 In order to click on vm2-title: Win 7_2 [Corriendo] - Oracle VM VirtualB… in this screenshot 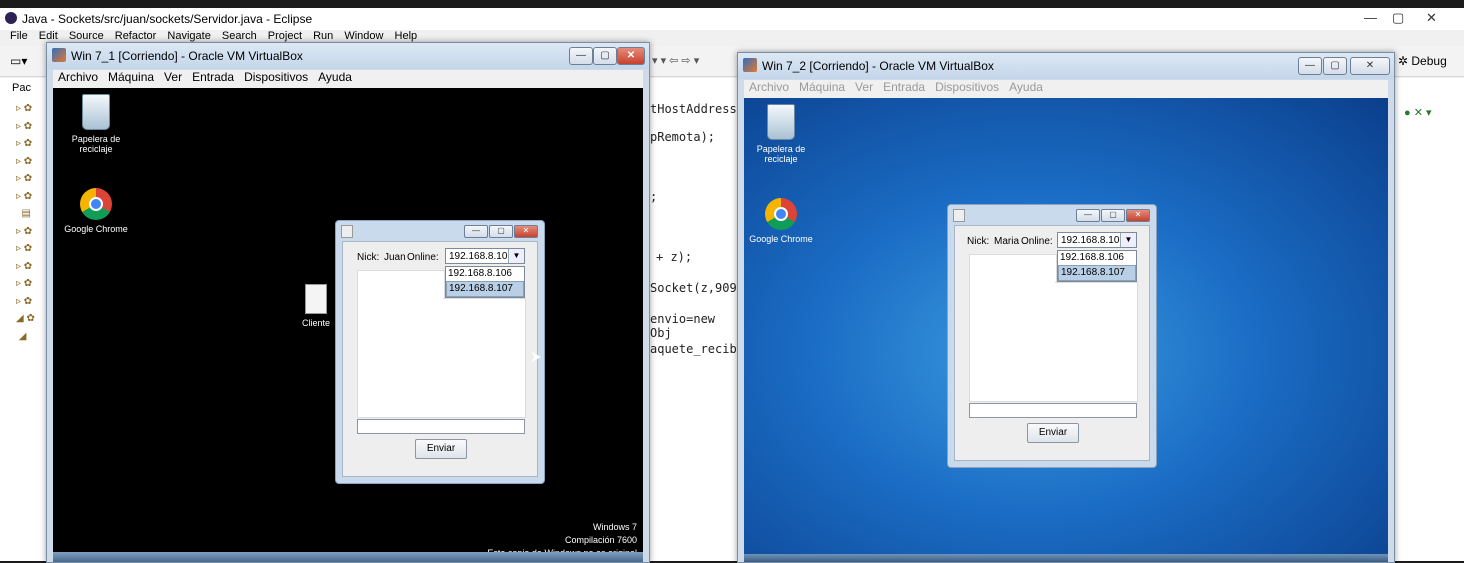, I will do `click(878, 66)`.